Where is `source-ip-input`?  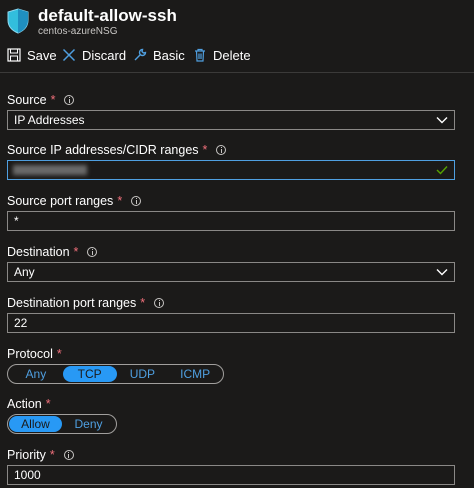 source-ip-input is located at coordinates (231, 170).